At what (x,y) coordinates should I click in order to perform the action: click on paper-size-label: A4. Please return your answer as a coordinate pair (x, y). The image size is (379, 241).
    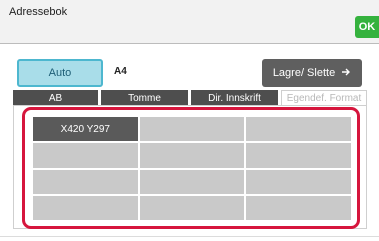
    Looking at the image, I should click on (120, 71).